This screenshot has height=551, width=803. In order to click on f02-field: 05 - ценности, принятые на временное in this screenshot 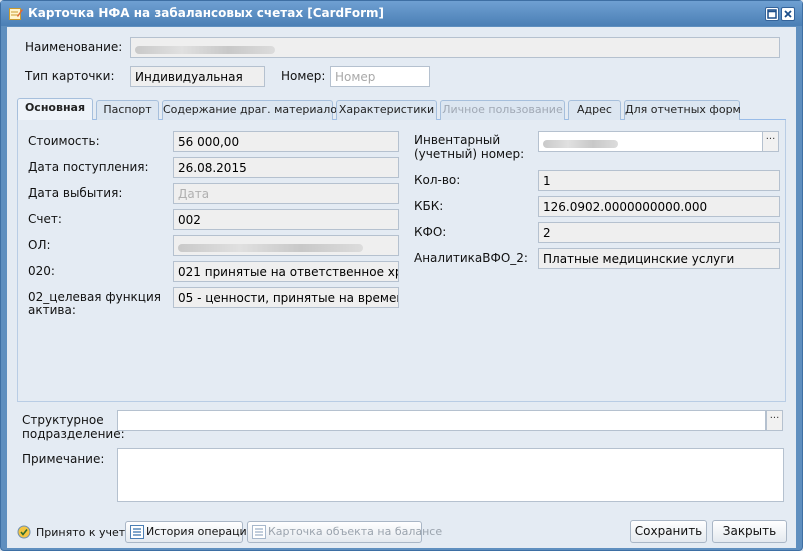, I will do `click(286, 297)`.